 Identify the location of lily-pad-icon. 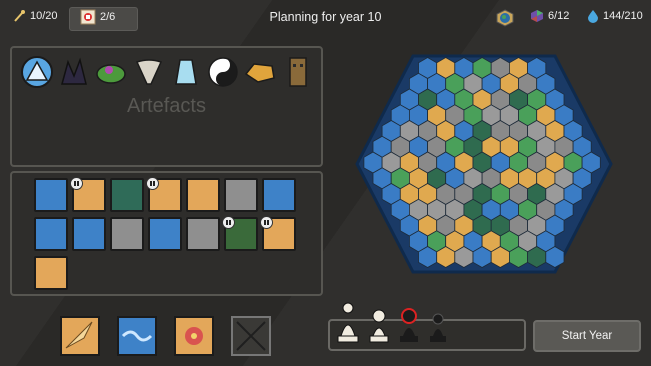
(111, 72).